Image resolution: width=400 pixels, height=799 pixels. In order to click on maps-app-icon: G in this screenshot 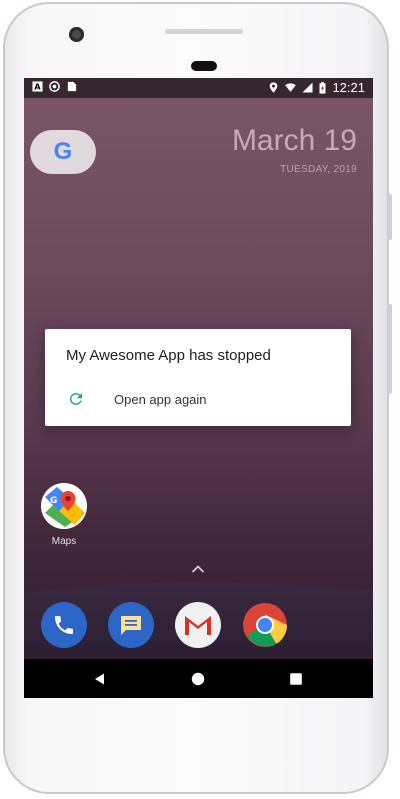, I will do `click(64, 506)`.